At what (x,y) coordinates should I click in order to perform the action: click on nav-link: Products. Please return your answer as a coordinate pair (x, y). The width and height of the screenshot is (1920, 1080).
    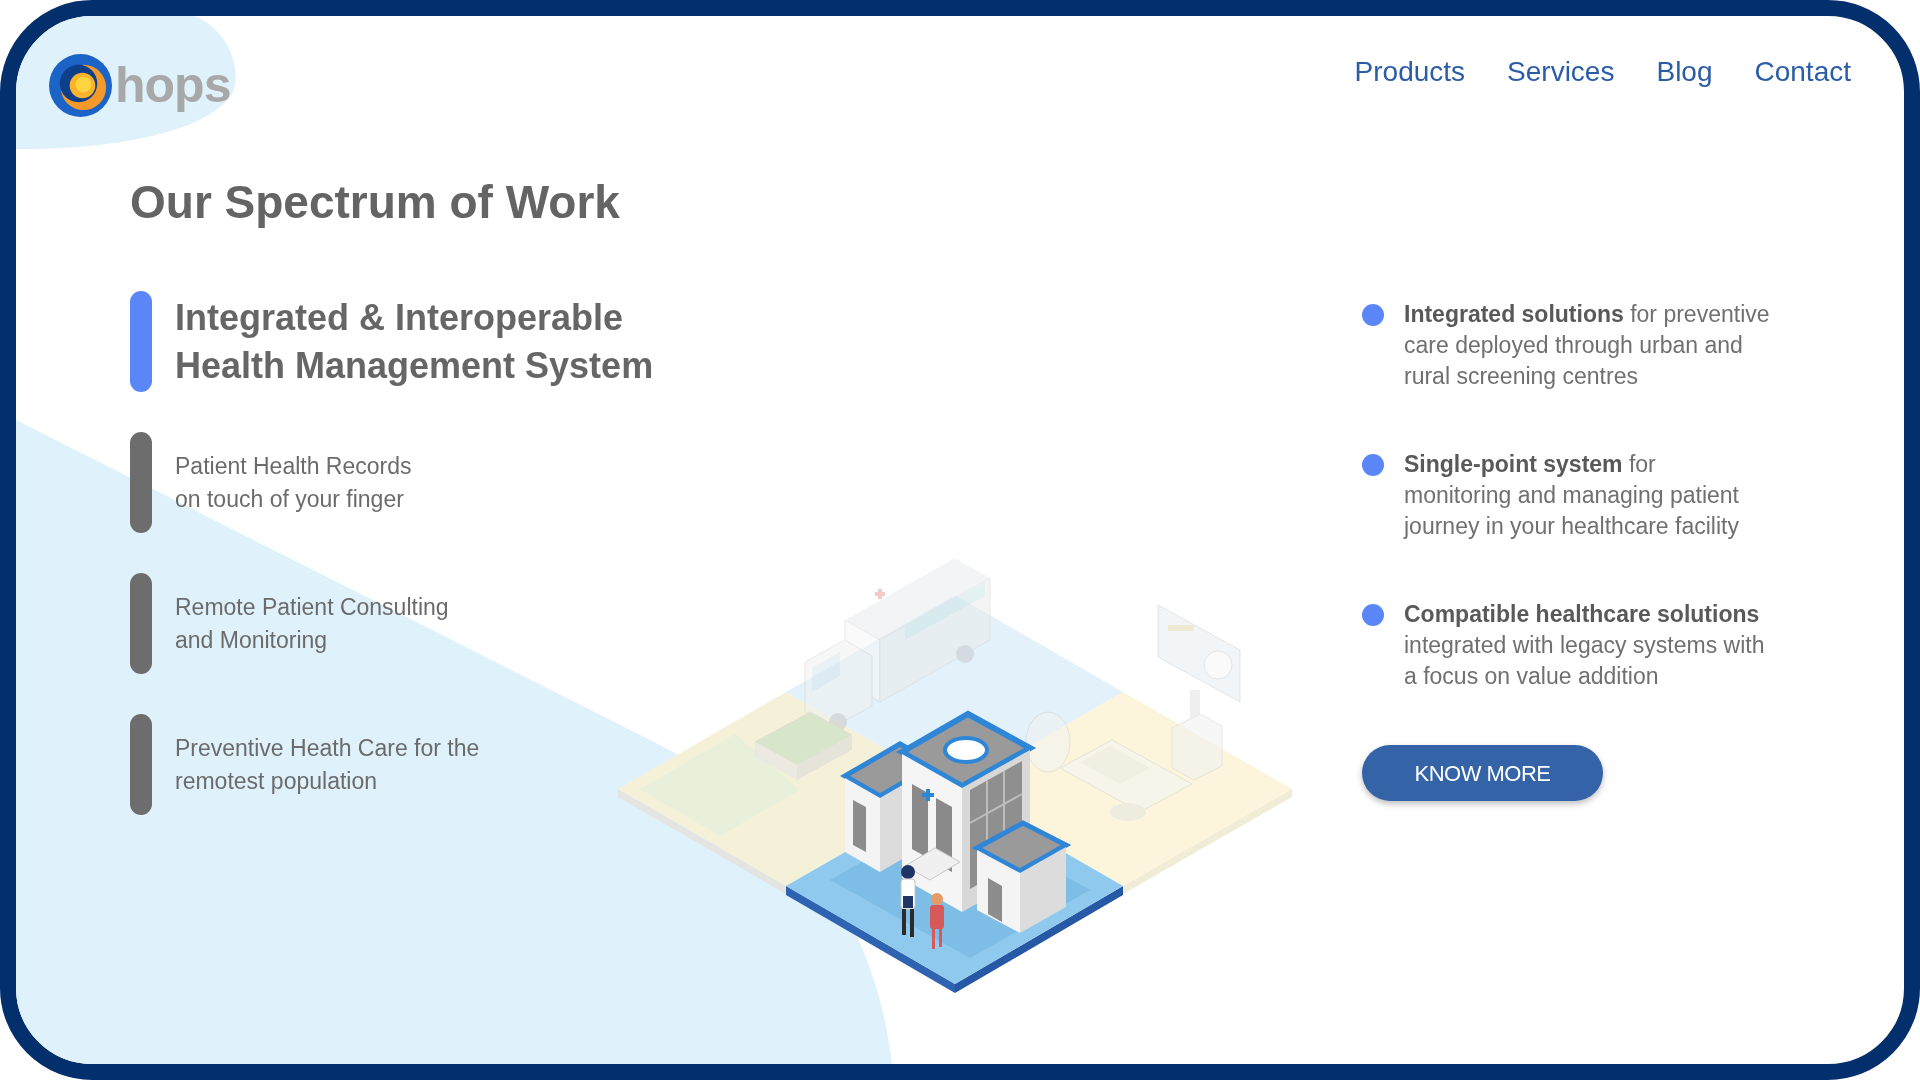
    Looking at the image, I should click on (1410, 72).